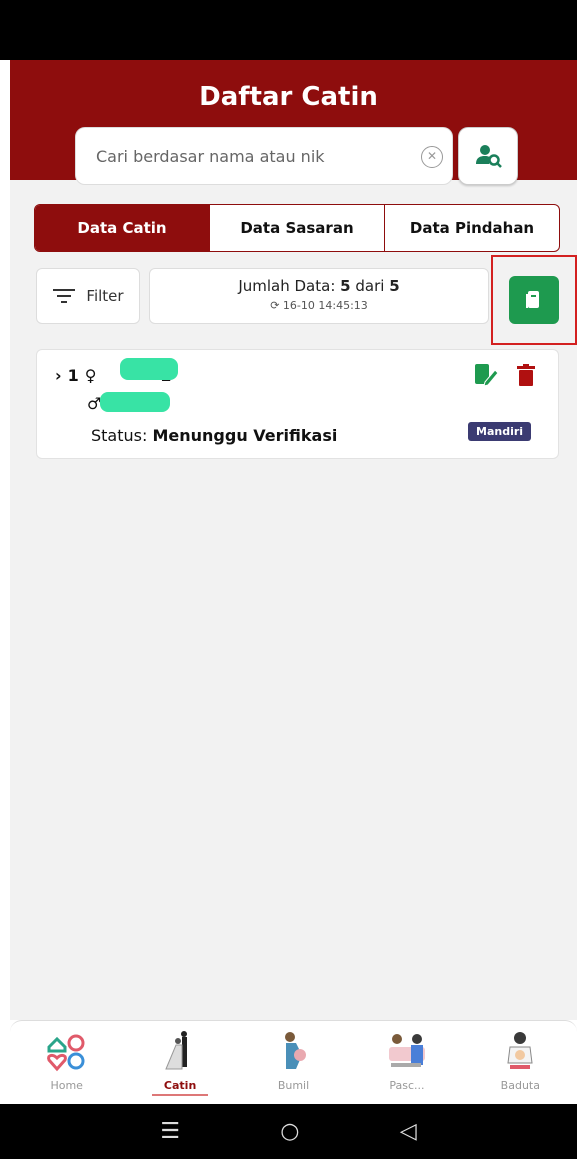  What do you see at coordinates (65, 1053) in the screenshot?
I see `home-logo-icon` at bounding box center [65, 1053].